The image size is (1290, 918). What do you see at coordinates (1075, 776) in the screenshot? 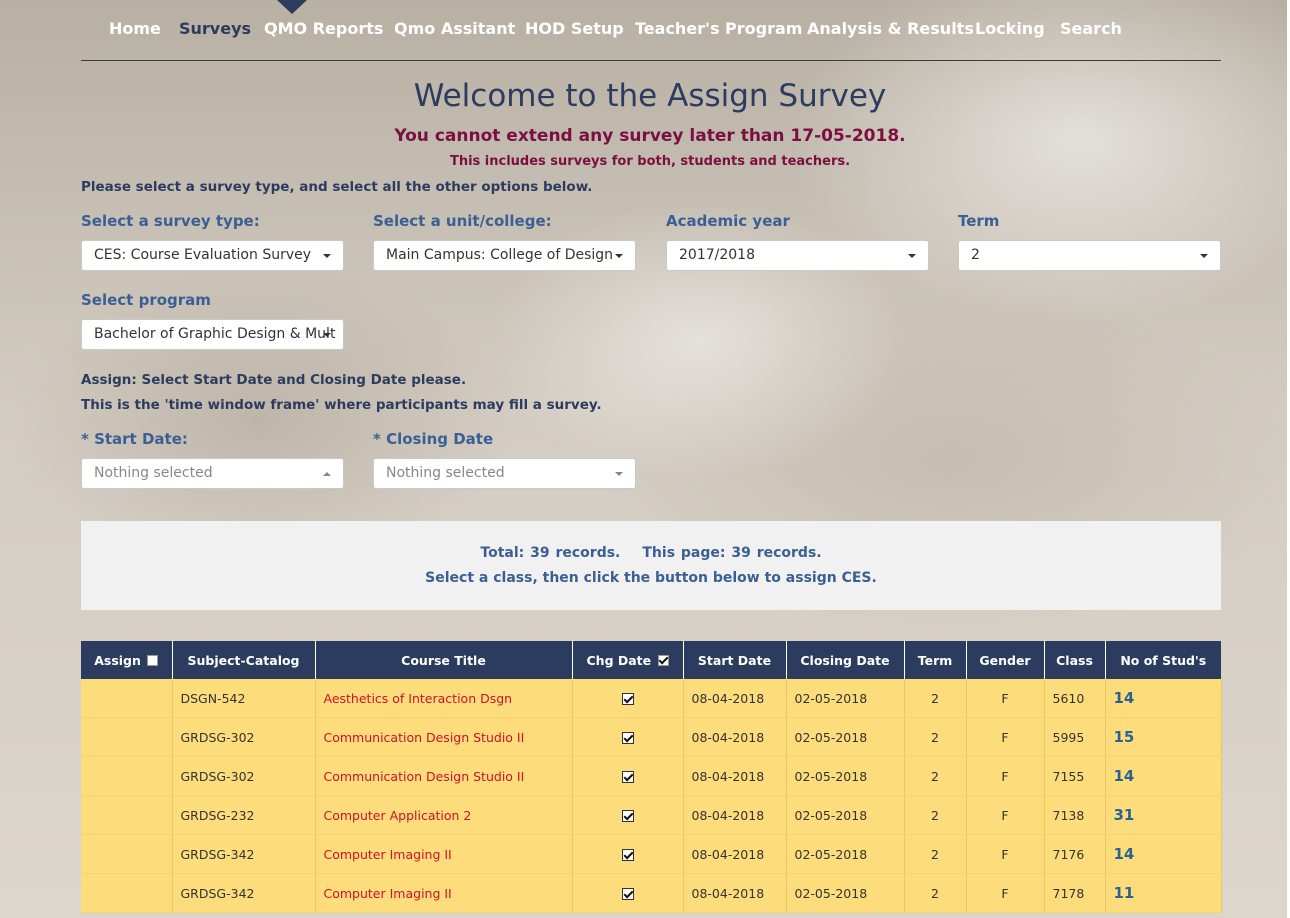
I see `class-cell: 7155` at bounding box center [1075, 776].